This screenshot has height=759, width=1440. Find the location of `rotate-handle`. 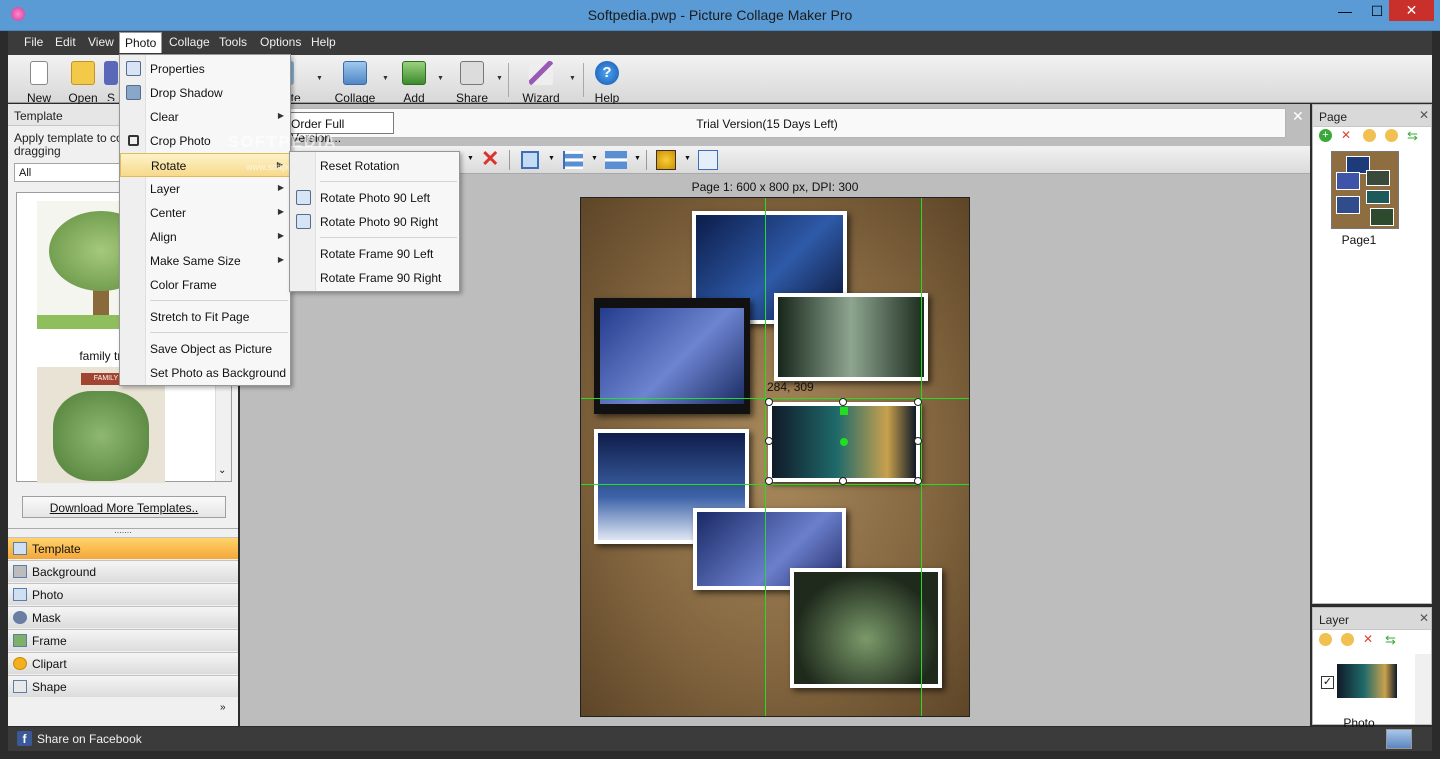

rotate-handle is located at coordinates (844, 411).